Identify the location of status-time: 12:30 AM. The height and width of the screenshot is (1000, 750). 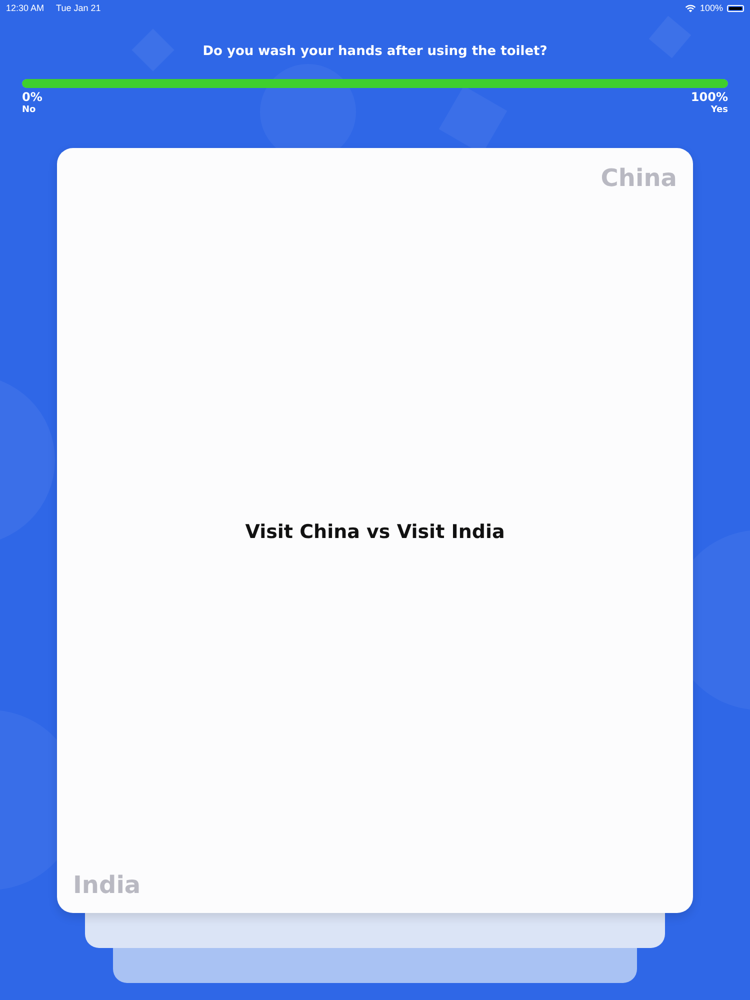
(25, 8).